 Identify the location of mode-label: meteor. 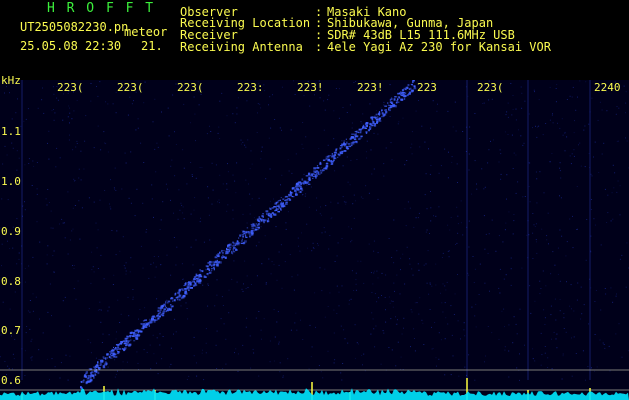
(146, 32).